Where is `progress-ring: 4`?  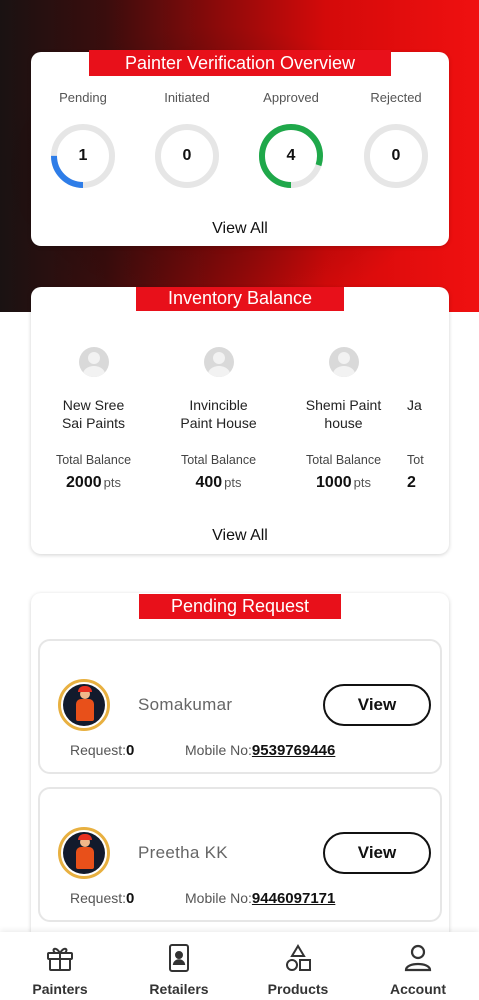 progress-ring: 4 is located at coordinates (291, 156).